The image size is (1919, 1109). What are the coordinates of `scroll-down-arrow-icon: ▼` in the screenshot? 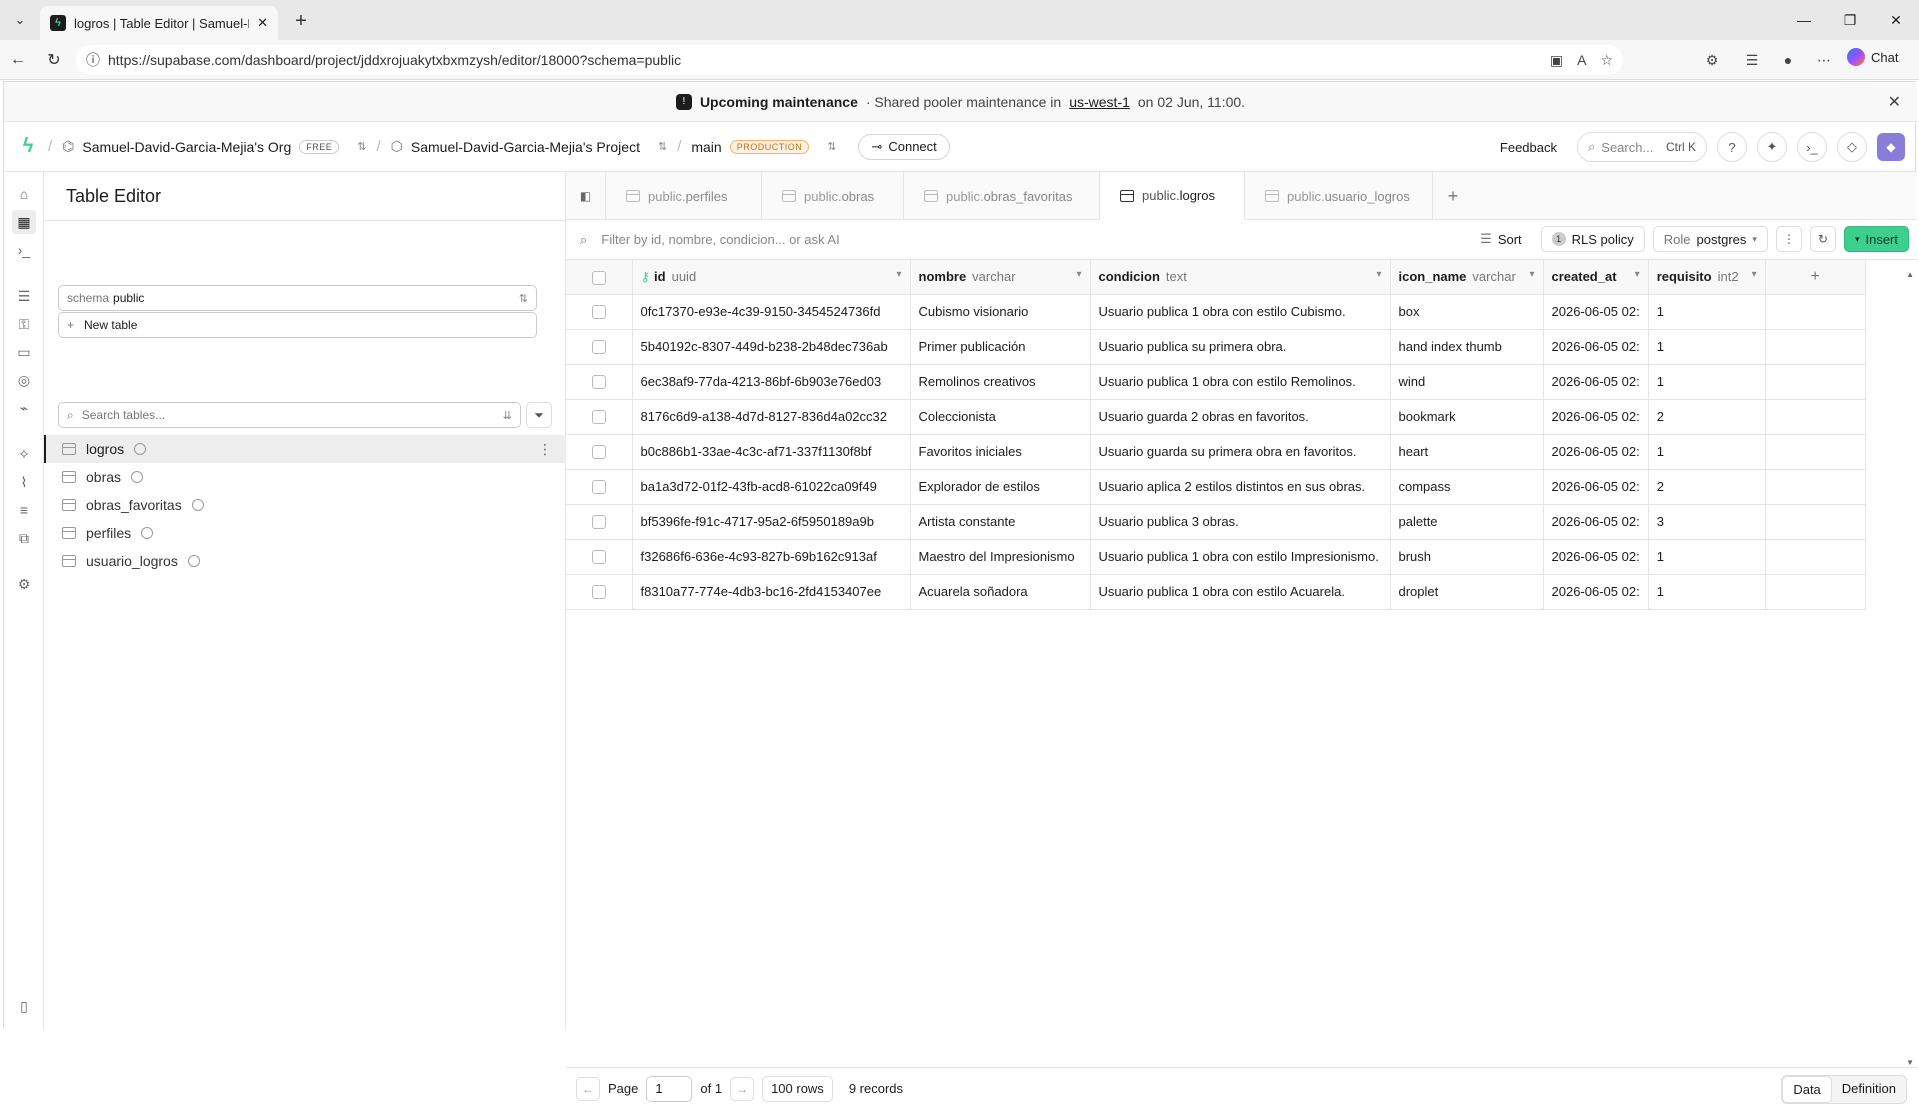 It's located at (1910, 1062).